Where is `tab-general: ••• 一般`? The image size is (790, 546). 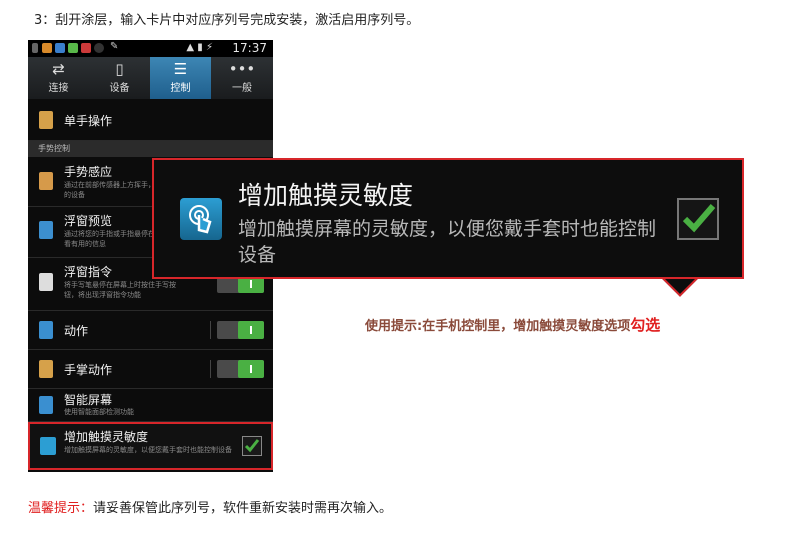 tab-general: ••• 一般 is located at coordinates (242, 78).